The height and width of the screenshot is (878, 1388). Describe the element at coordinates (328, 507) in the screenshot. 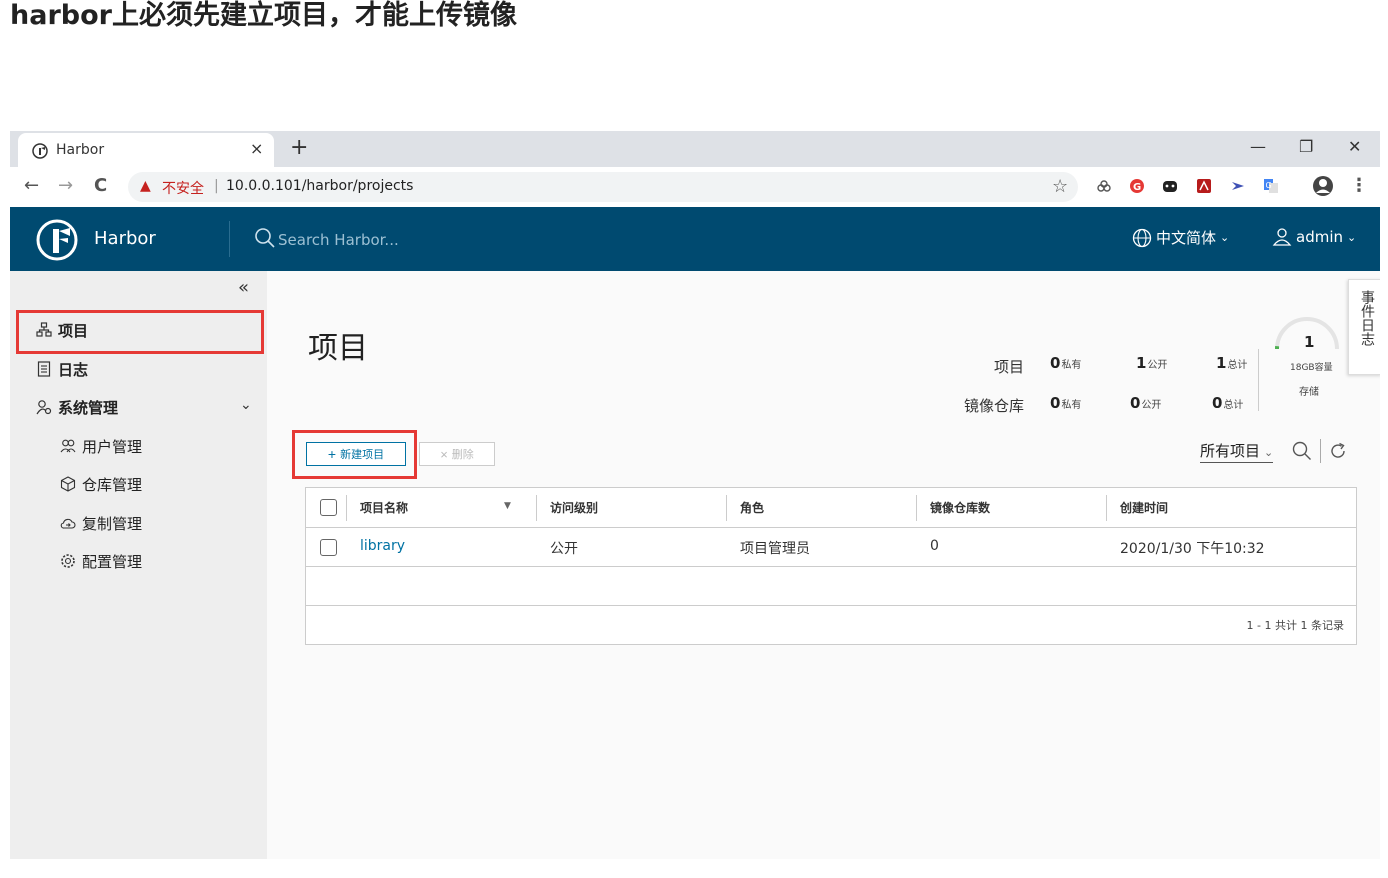

I see `select-all-checkbox` at that location.